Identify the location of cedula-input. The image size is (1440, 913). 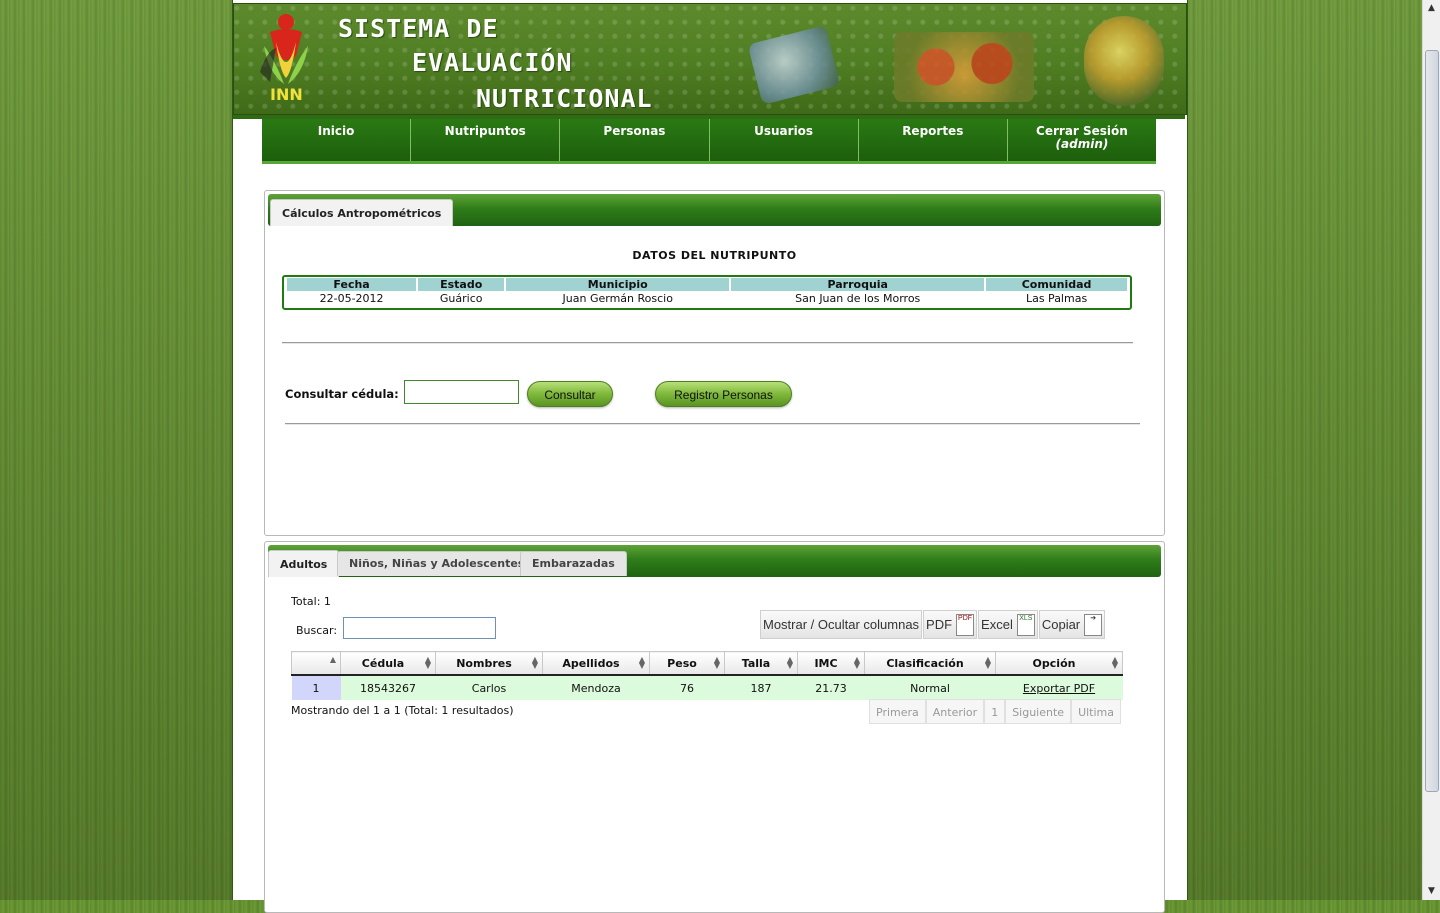
(461, 392).